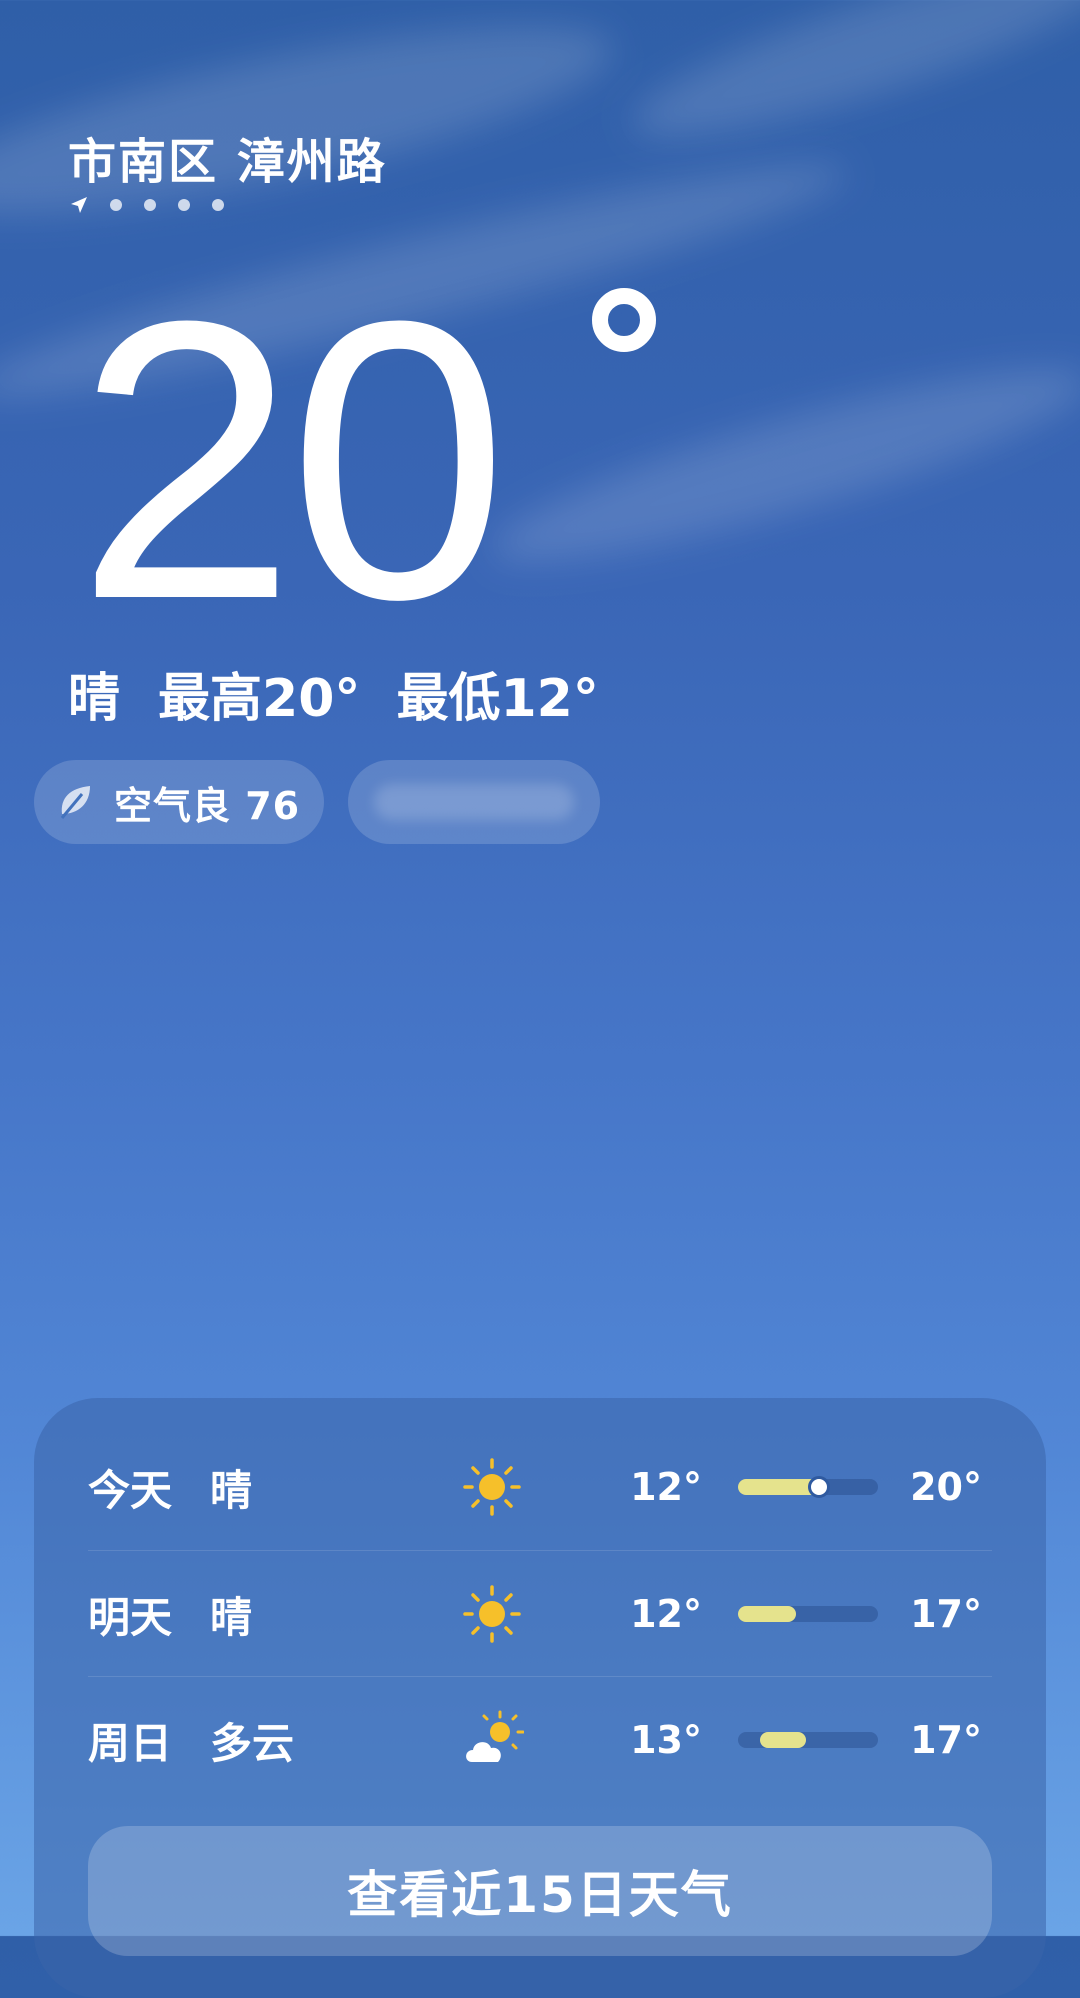  Describe the element at coordinates (227, 157) in the screenshot. I see `location-title: 市南区 漳州路` at that location.